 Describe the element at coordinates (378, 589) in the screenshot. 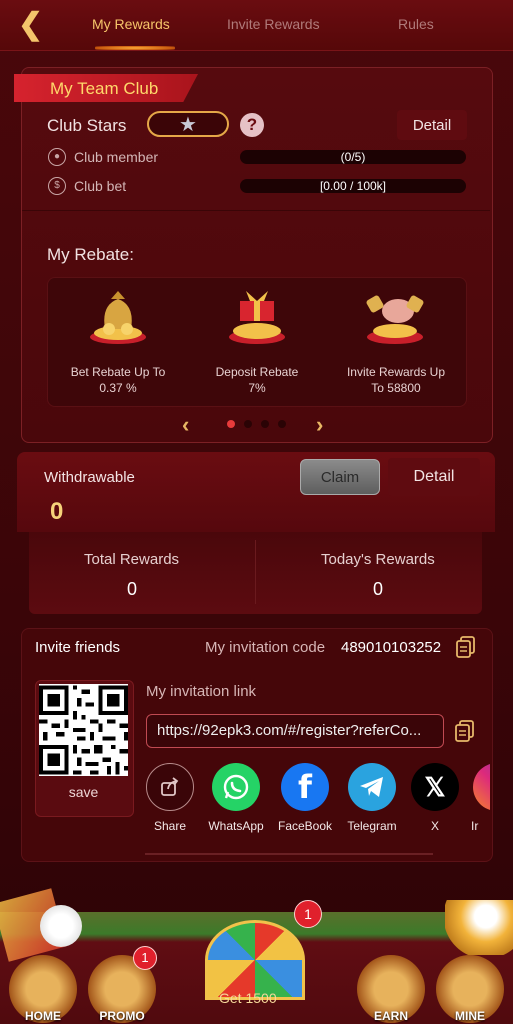

I see `todays-rewards-value: 0` at that location.